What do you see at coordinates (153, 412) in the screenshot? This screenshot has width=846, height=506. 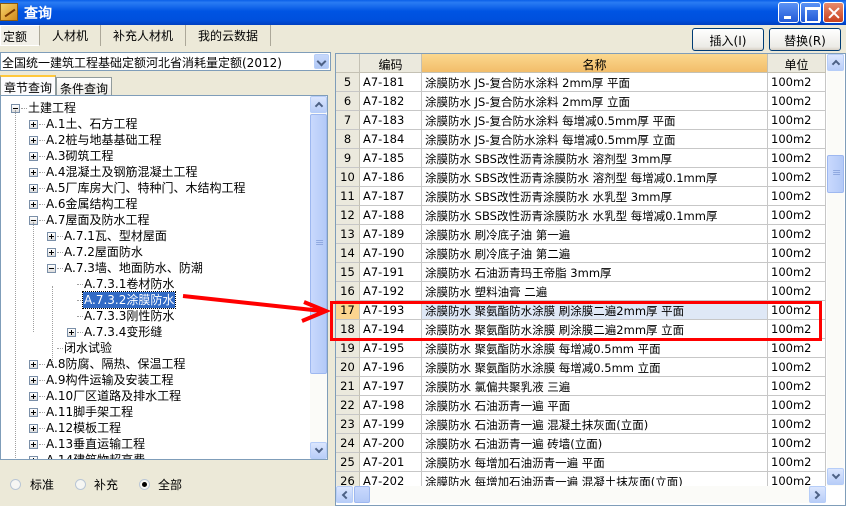 I see `tree-item: A.11脚手架工程` at bounding box center [153, 412].